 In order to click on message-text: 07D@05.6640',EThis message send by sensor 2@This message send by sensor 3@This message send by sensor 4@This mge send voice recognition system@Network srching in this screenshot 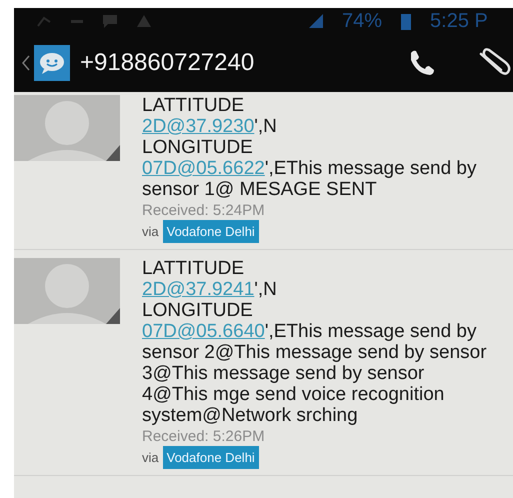, I will do `click(315, 373)`.